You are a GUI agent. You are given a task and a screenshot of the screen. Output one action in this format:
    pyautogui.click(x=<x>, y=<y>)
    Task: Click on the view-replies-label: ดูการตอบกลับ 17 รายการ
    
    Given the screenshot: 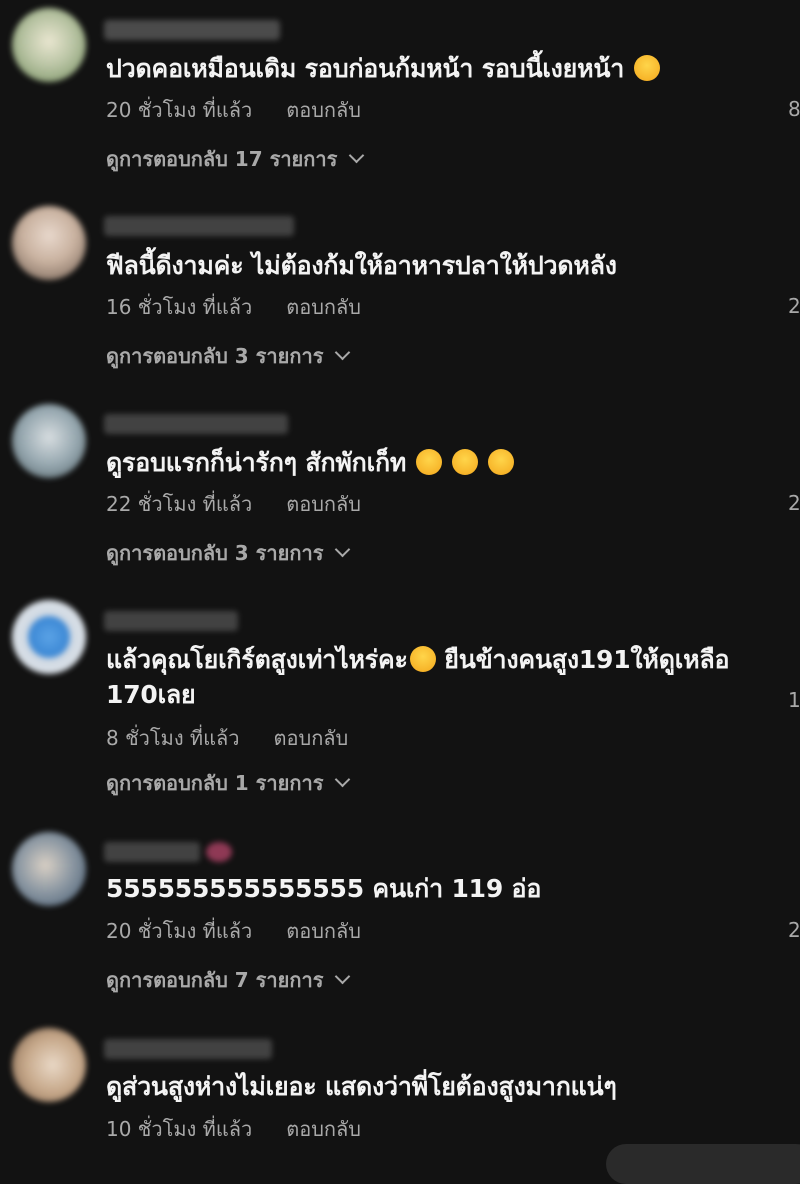 What is the action you would take?
    pyautogui.click(x=222, y=159)
    